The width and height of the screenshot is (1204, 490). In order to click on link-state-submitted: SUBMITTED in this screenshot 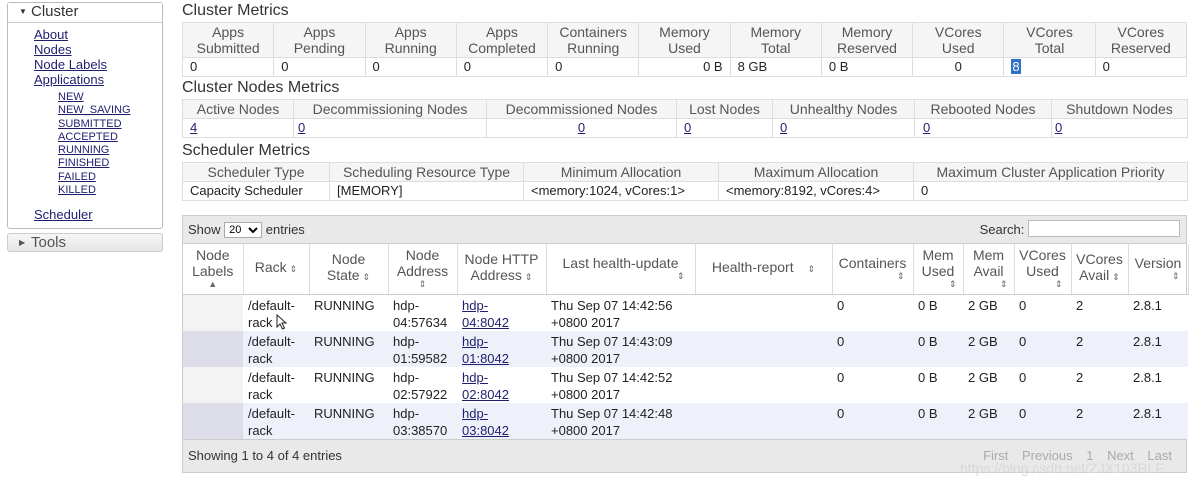, I will do `click(110, 124)`.